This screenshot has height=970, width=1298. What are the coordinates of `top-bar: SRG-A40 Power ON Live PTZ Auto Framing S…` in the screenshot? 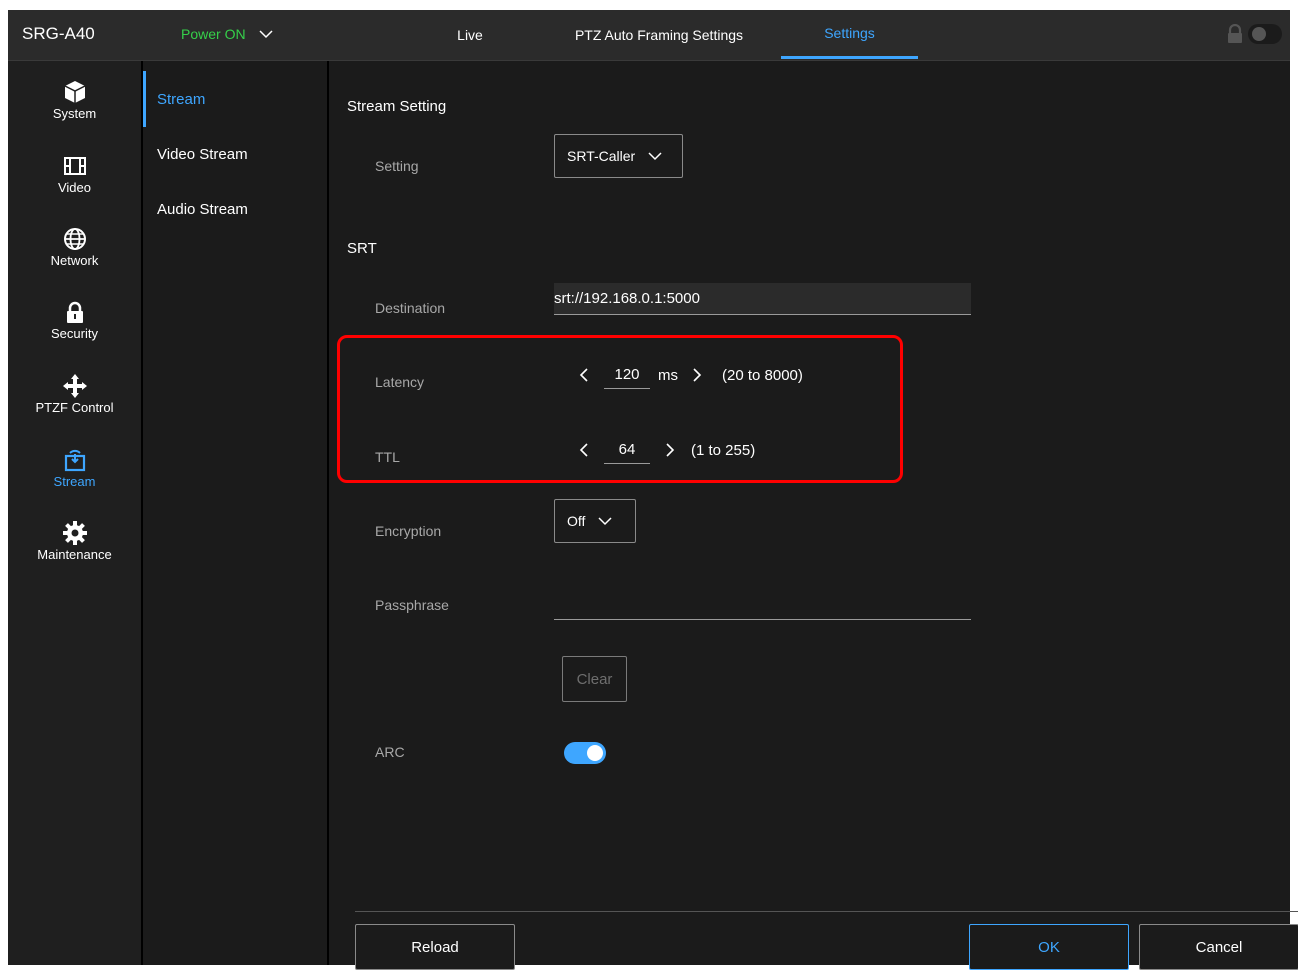 It's located at (649, 35).